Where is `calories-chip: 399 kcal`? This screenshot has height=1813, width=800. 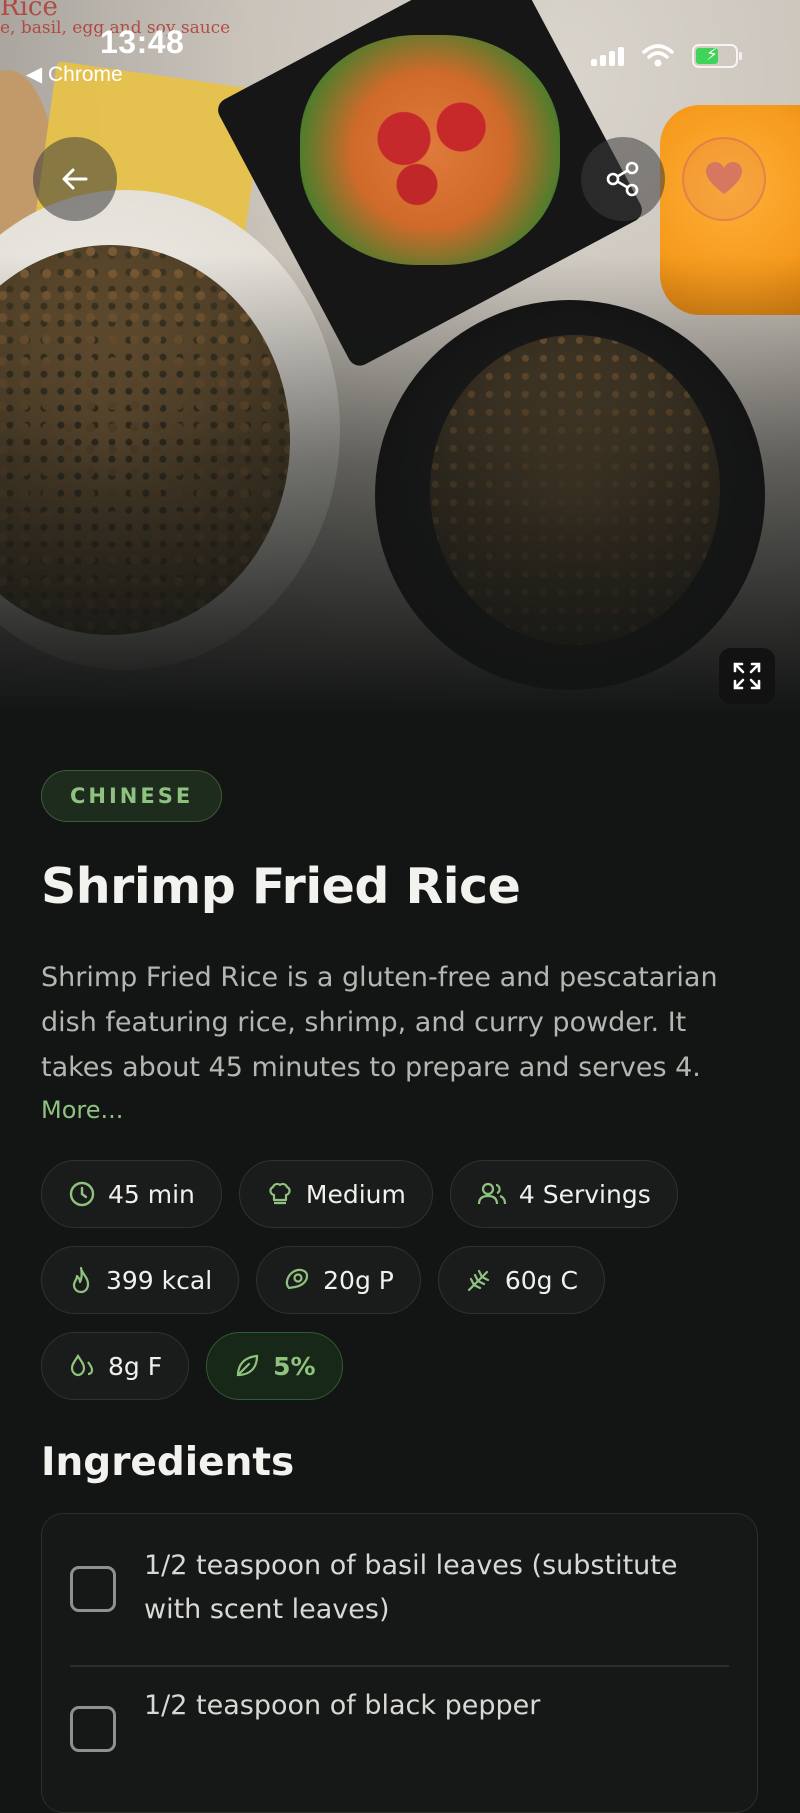
calories-chip: 399 kcal is located at coordinates (140, 1280).